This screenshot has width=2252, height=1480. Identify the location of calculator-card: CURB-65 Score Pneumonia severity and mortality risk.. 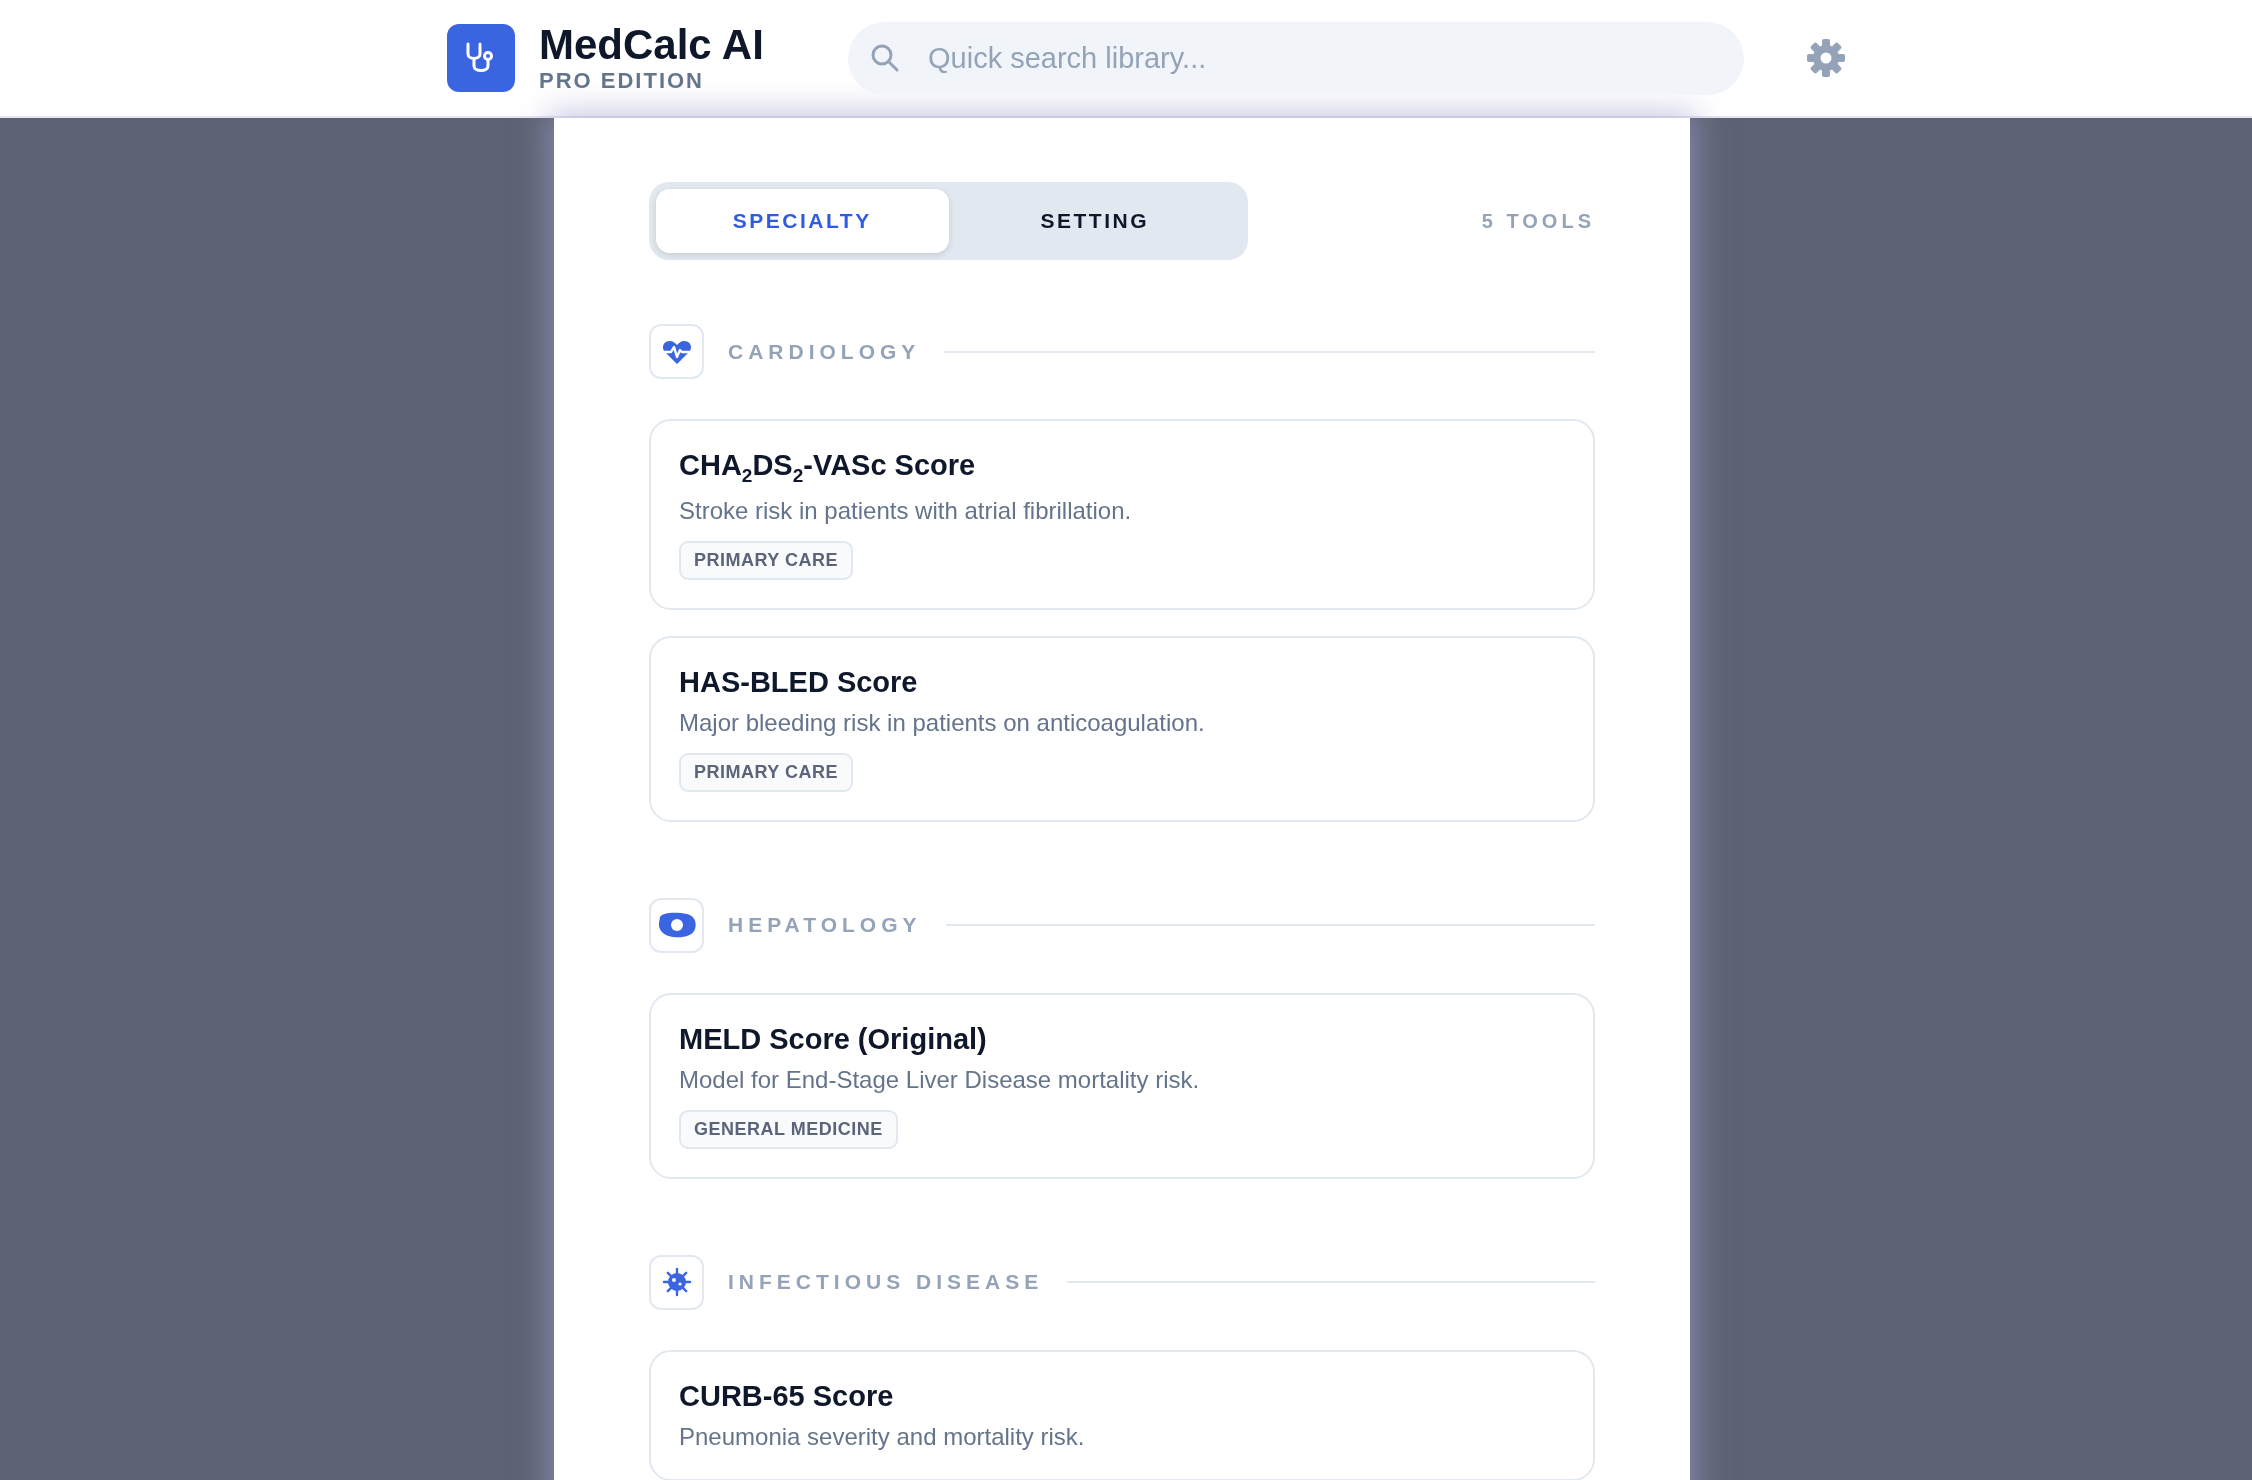
(1122, 1414).